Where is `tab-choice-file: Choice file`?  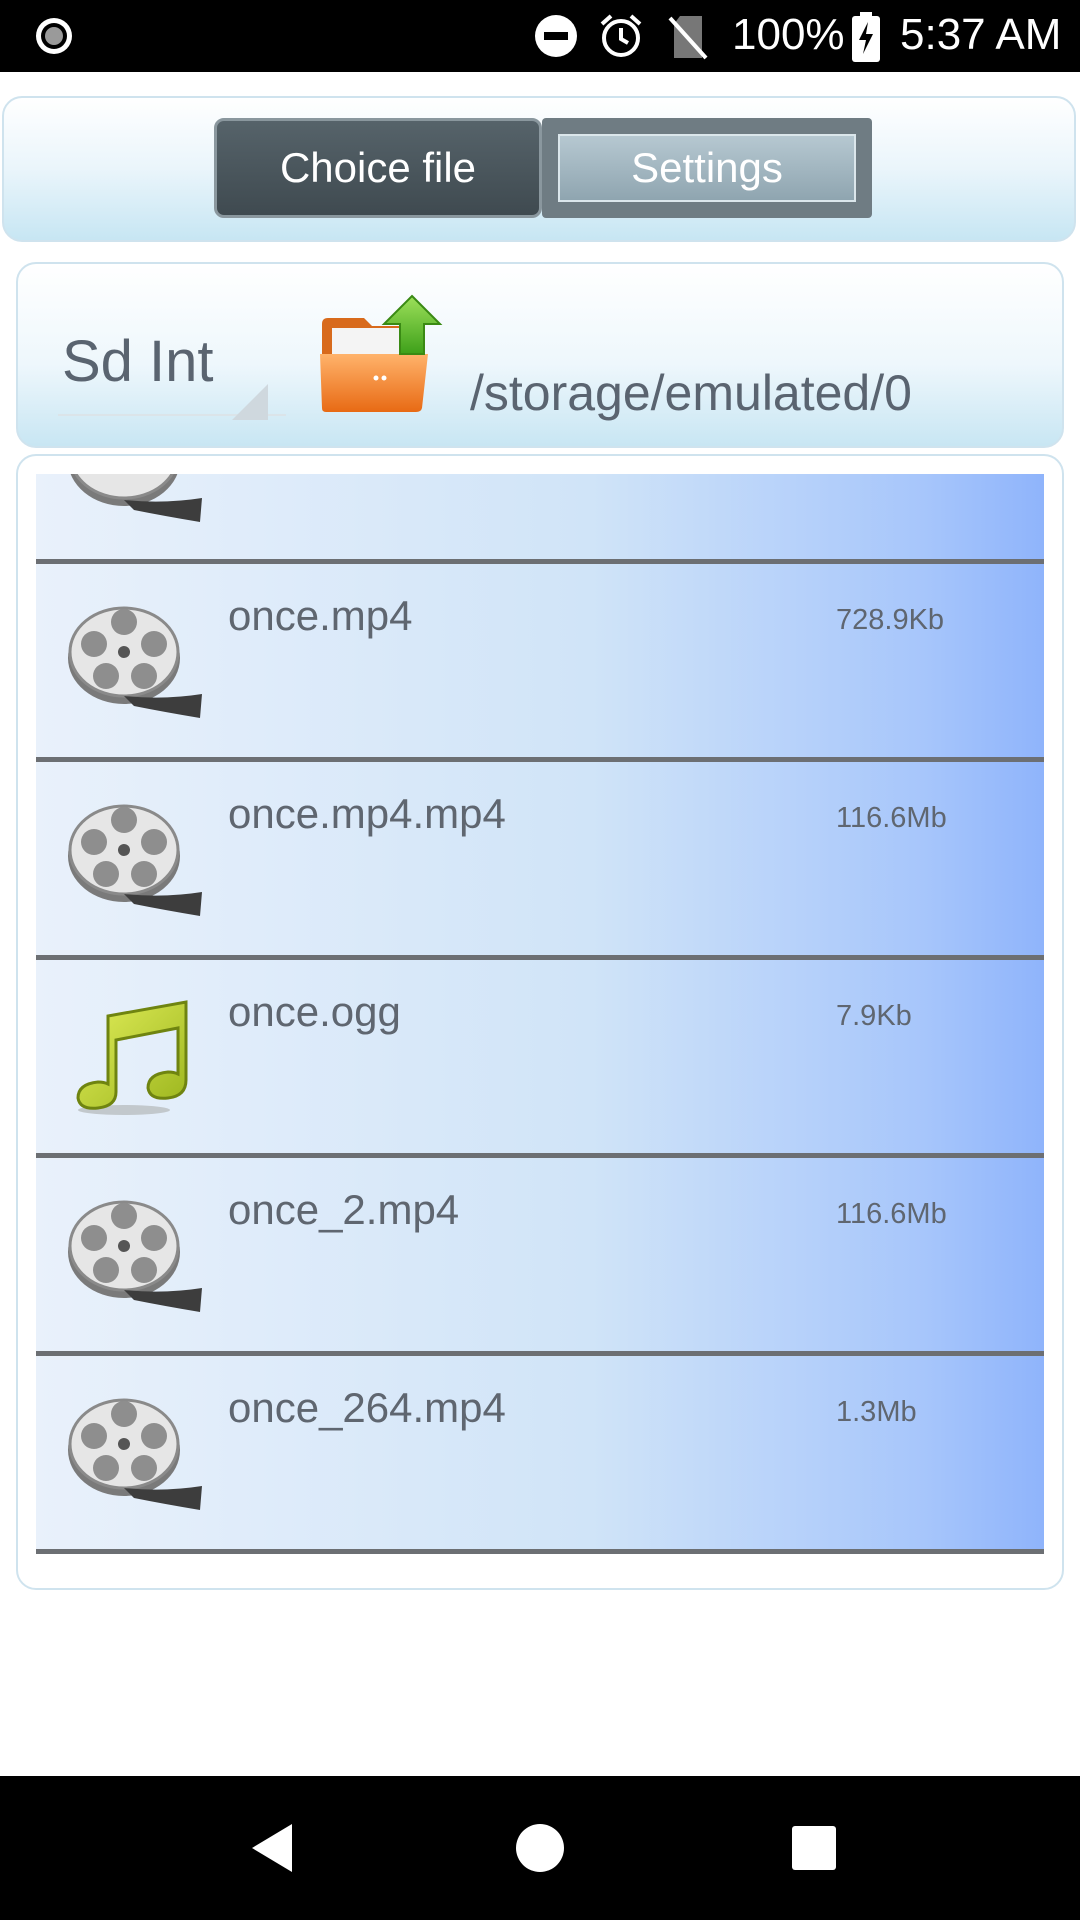 tab-choice-file: Choice file is located at coordinates (378, 168).